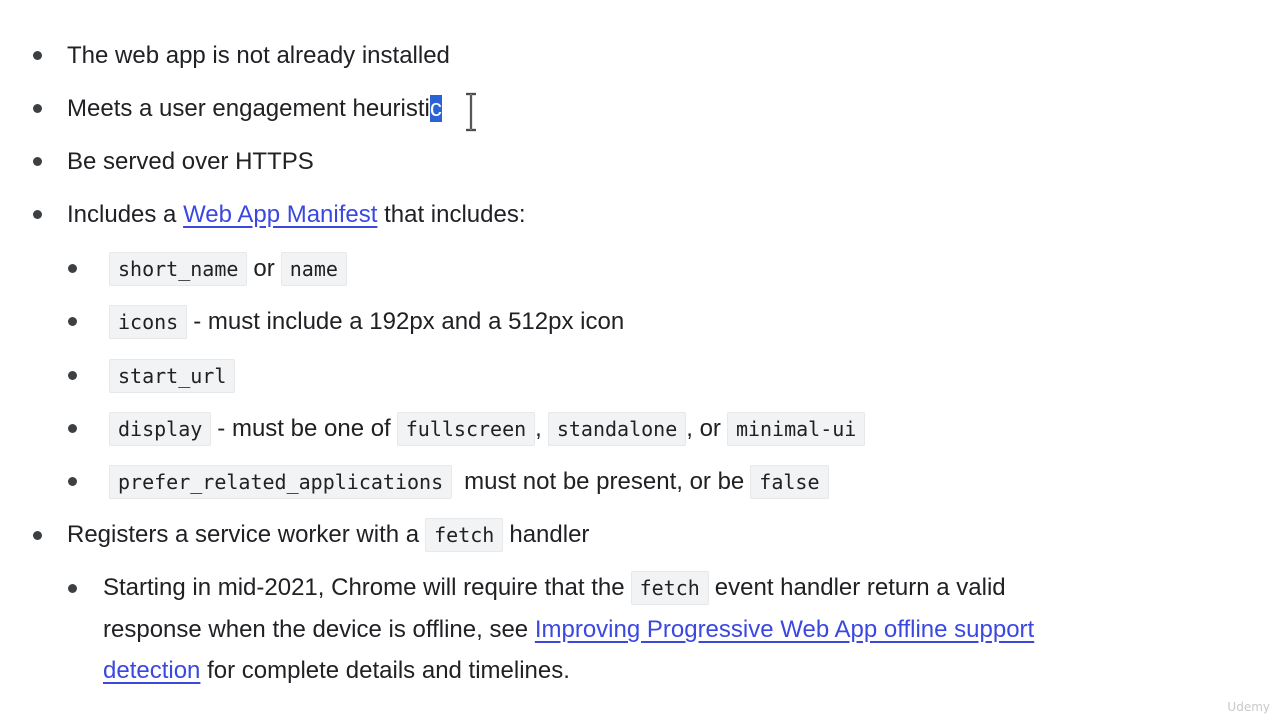 Image resolution: width=1280 pixels, height=720 pixels. Describe the element at coordinates (860, 587) in the screenshot. I see `list-item-text: event handler return a valid` at that location.